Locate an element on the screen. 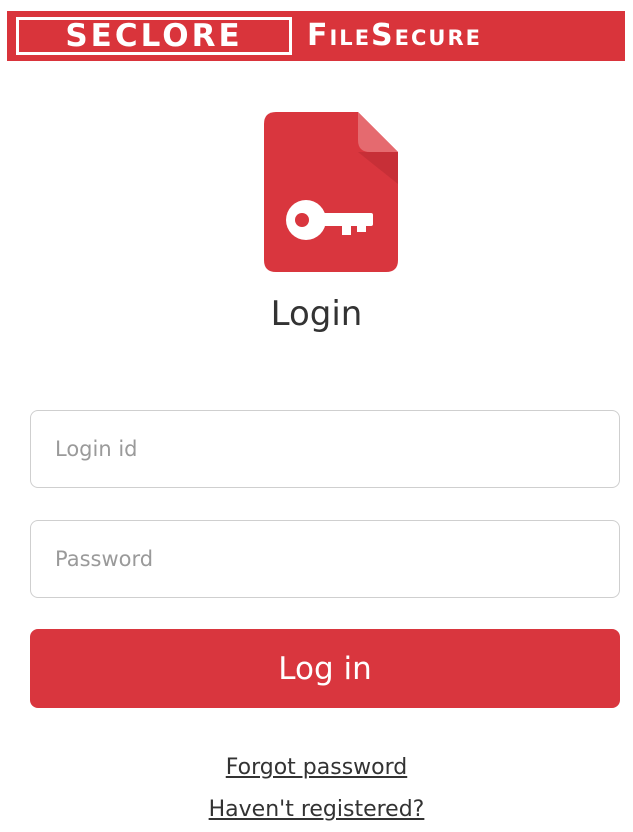 This screenshot has width=633, height=832. page-title: Login is located at coordinates (316, 314).